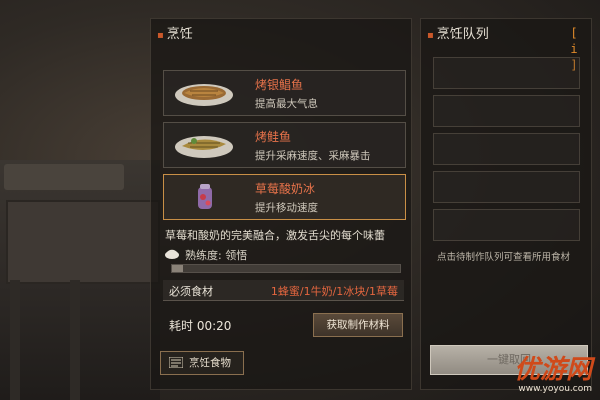  Describe the element at coordinates (210, 363) in the screenshot. I see `cook-food-label: 烹饪食物` at that location.